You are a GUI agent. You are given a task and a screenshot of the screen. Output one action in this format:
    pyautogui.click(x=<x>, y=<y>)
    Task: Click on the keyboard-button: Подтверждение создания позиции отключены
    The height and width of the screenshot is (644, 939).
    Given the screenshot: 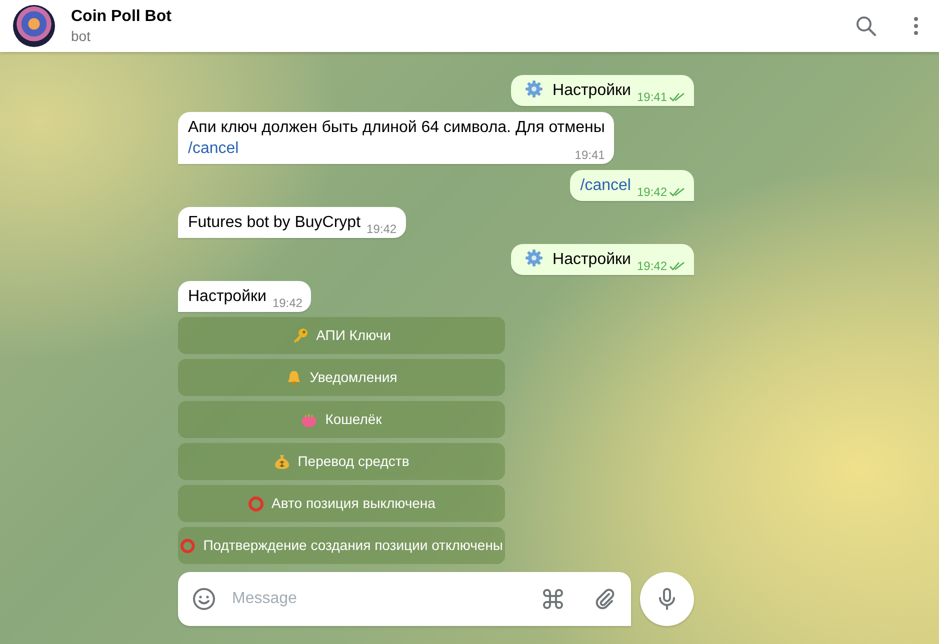 What is the action you would take?
    pyautogui.click(x=341, y=545)
    